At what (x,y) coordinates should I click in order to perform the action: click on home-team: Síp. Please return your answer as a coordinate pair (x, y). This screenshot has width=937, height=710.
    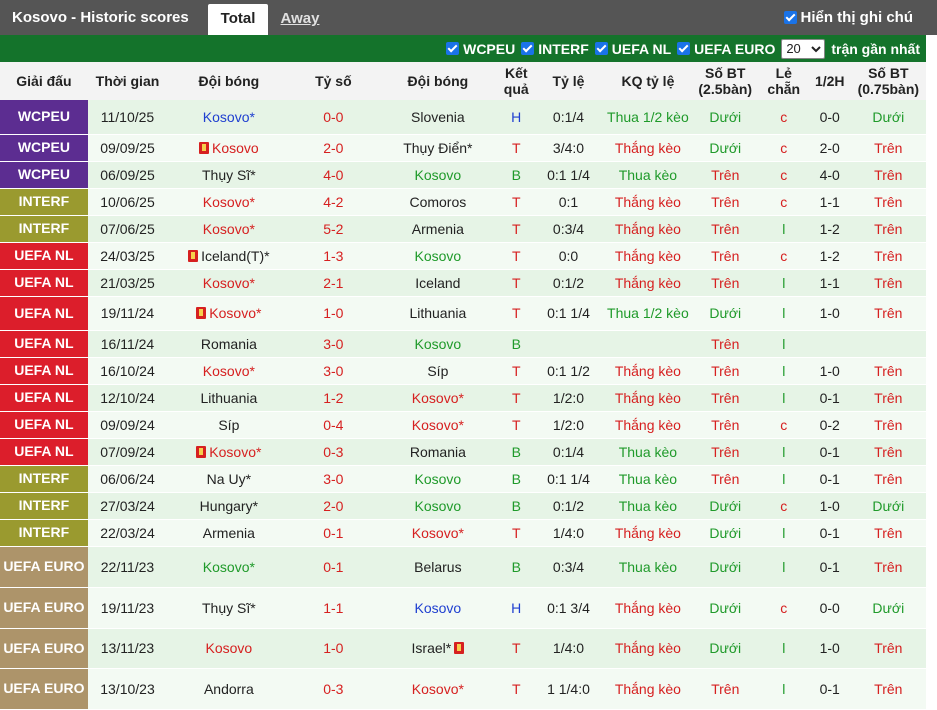
    Looking at the image, I should click on (229, 425).